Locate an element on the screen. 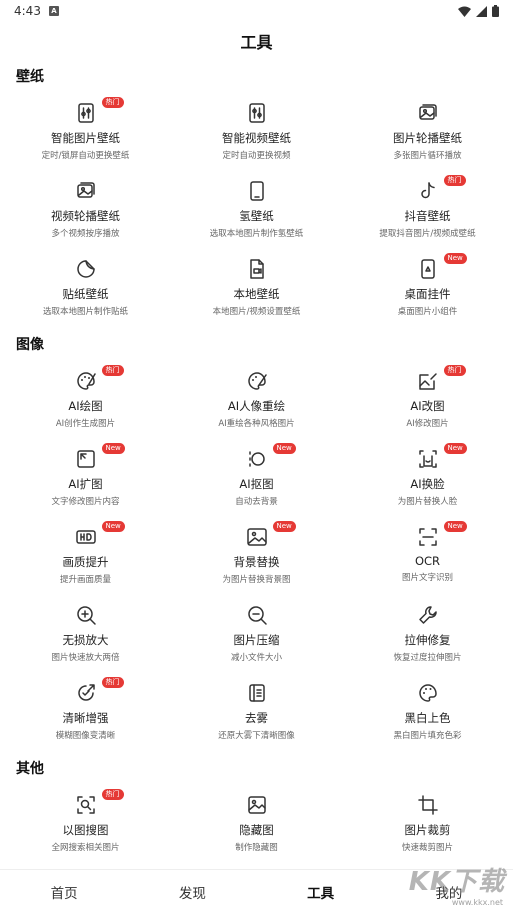 This screenshot has height=913, width=513. tool-item: 无损放大 图片快速放大两倍 is located at coordinates (85, 635).